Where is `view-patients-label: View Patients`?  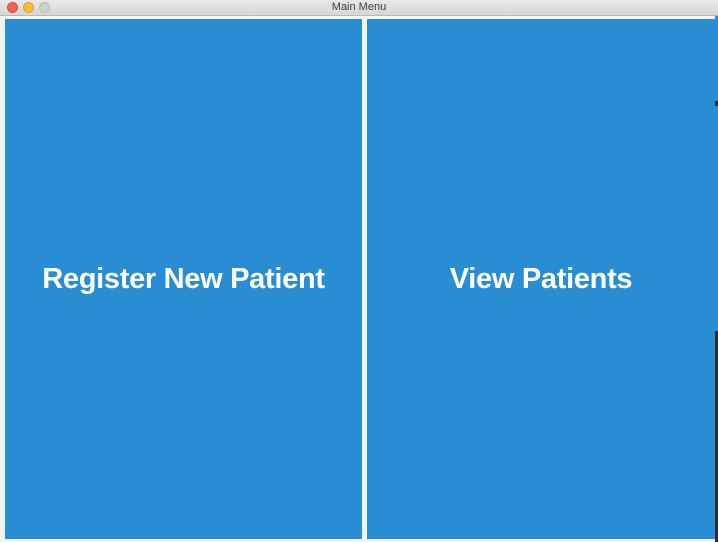 view-patients-label: View Patients is located at coordinates (541, 278).